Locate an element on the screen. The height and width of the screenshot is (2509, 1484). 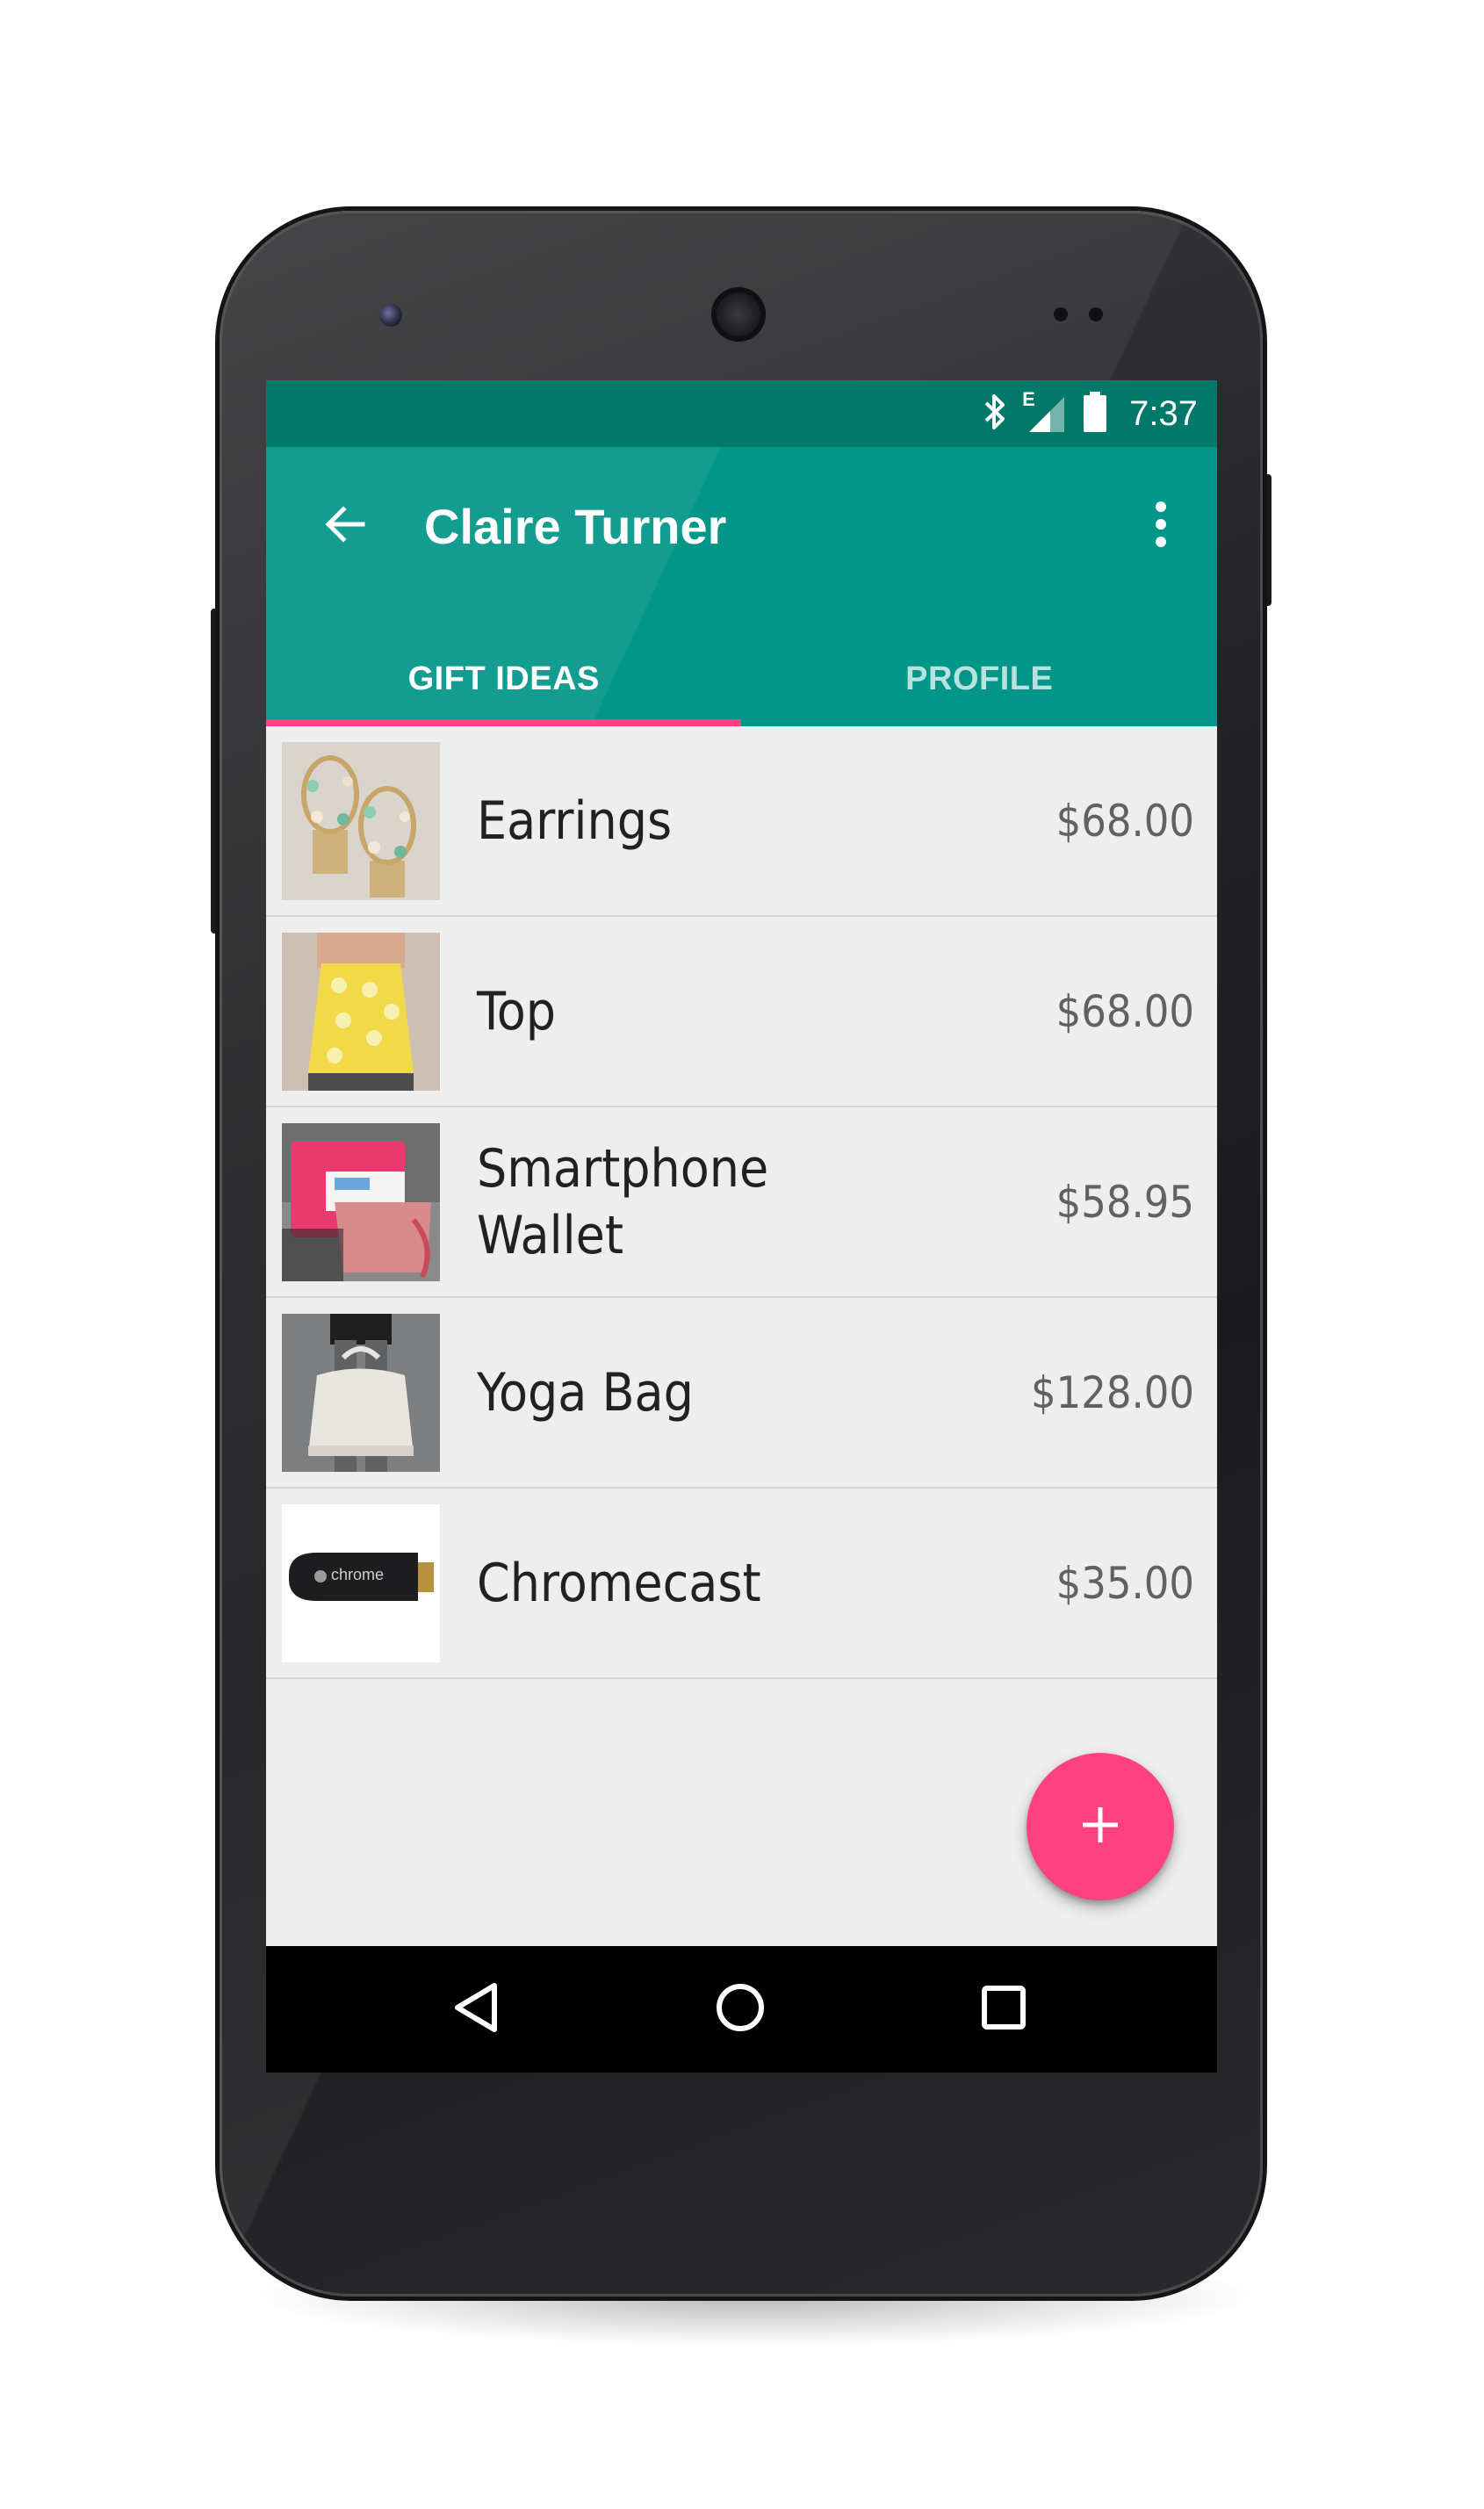
chromecast-logo-text: chrome is located at coordinates (358, 1574).